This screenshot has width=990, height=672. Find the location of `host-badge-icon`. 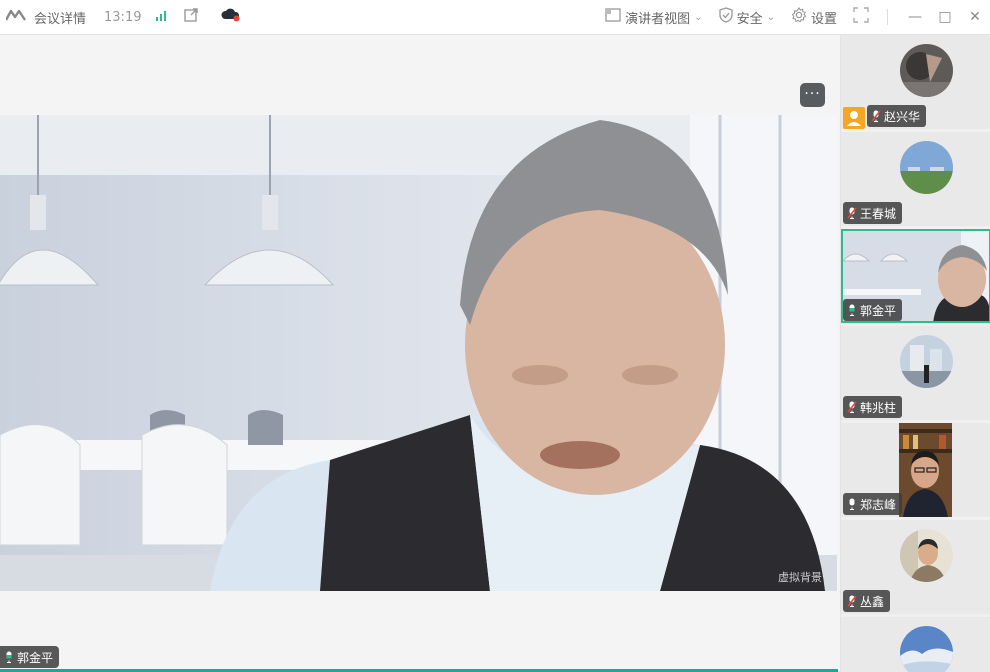

host-badge-icon is located at coordinates (854, 118).